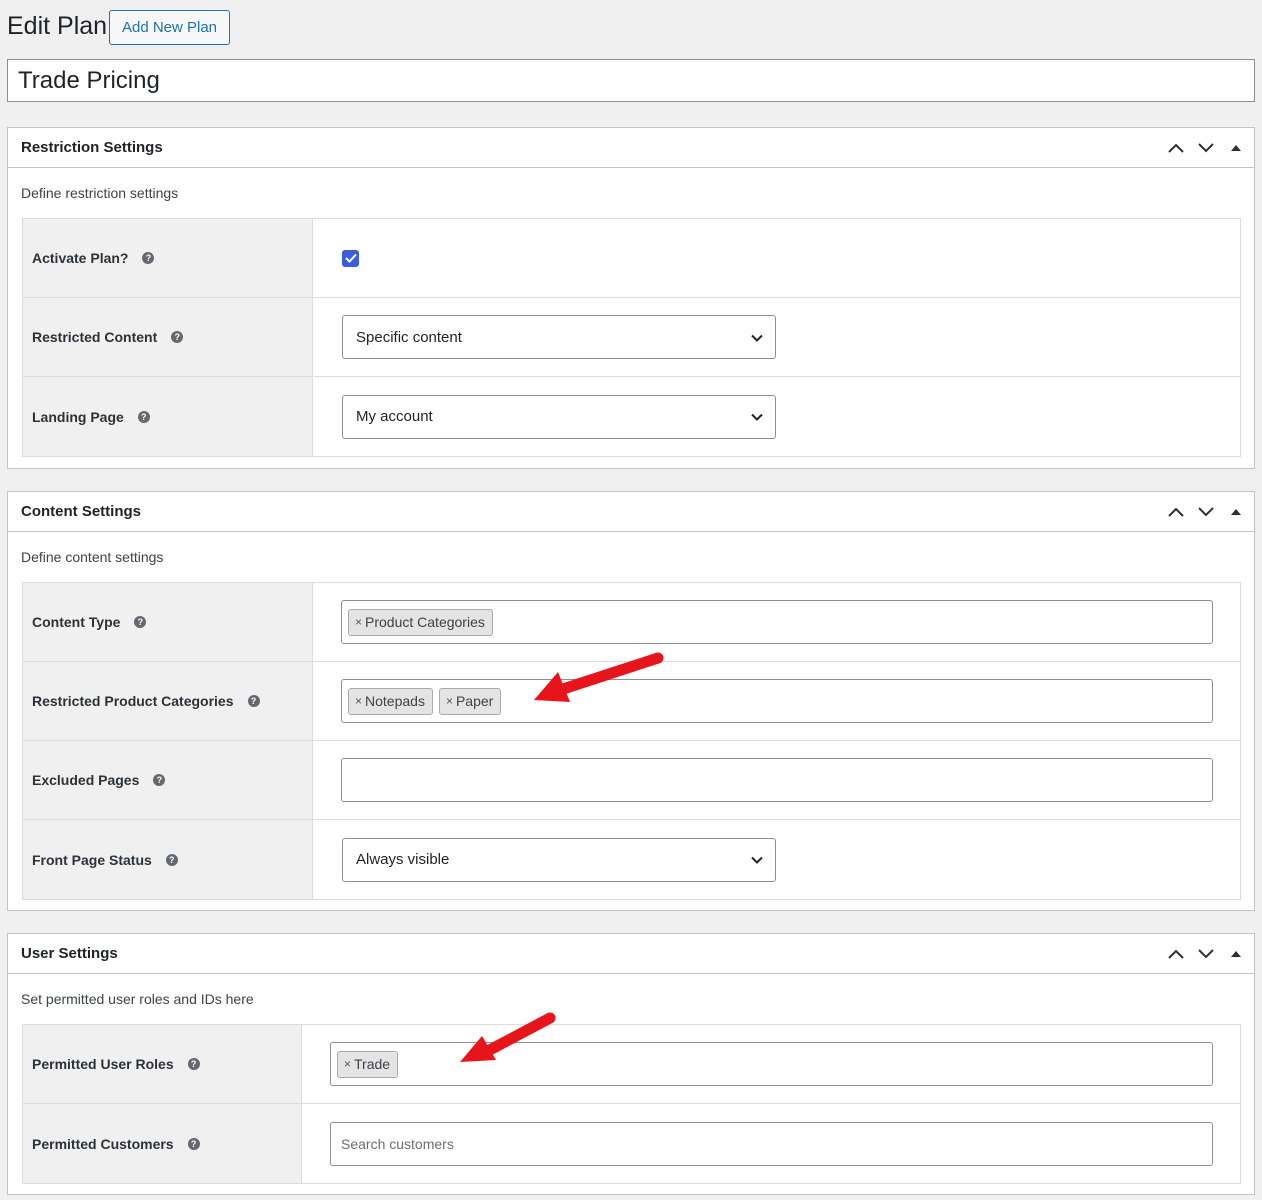  What do you see at coordinates (777, 780) in the screenshot?
I see `excluded-pages-multiselect` at bounding box center [777, 780].